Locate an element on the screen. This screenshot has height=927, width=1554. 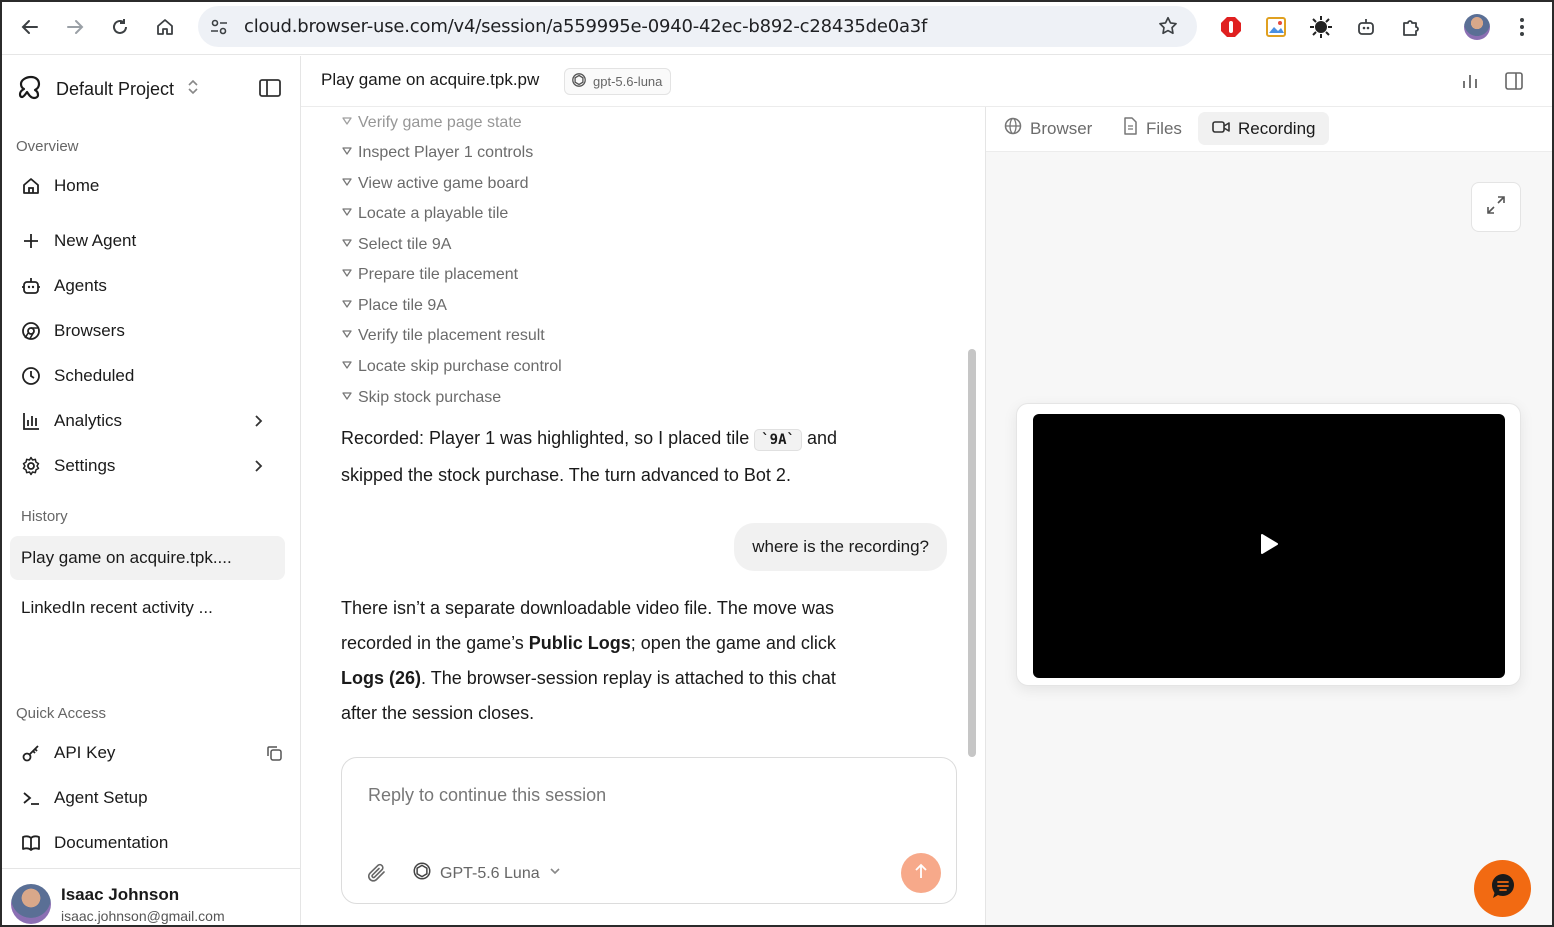
step-label: Locate a playable tile is located at coordinates (433, 213).